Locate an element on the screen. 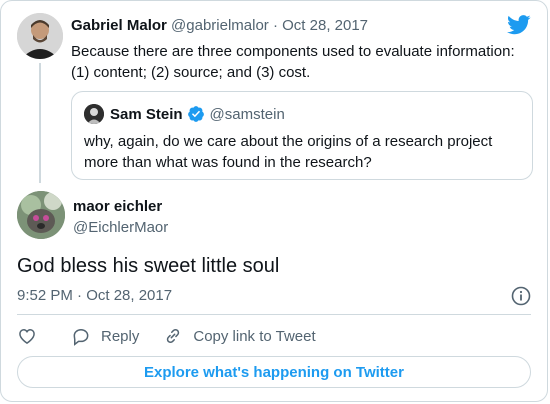 This screenshot has height=404, width=550. main-tweet-text: God bless his sweet little soul is located at coordinates (148, 266).